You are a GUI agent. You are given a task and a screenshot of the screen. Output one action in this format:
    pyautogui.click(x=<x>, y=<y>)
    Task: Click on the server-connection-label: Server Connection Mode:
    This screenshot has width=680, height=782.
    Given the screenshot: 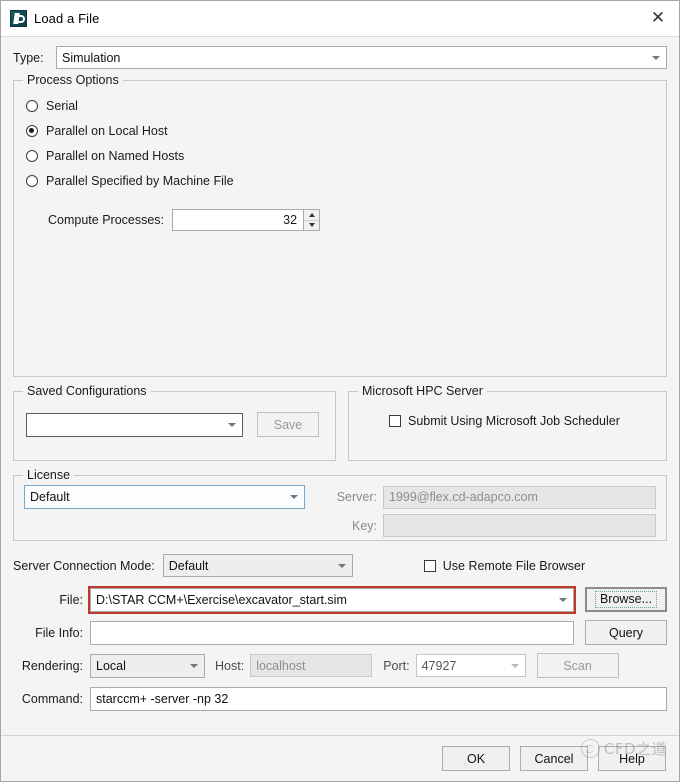 What is the action you would take?
    pyautogui.click(x=84, y=565)
    